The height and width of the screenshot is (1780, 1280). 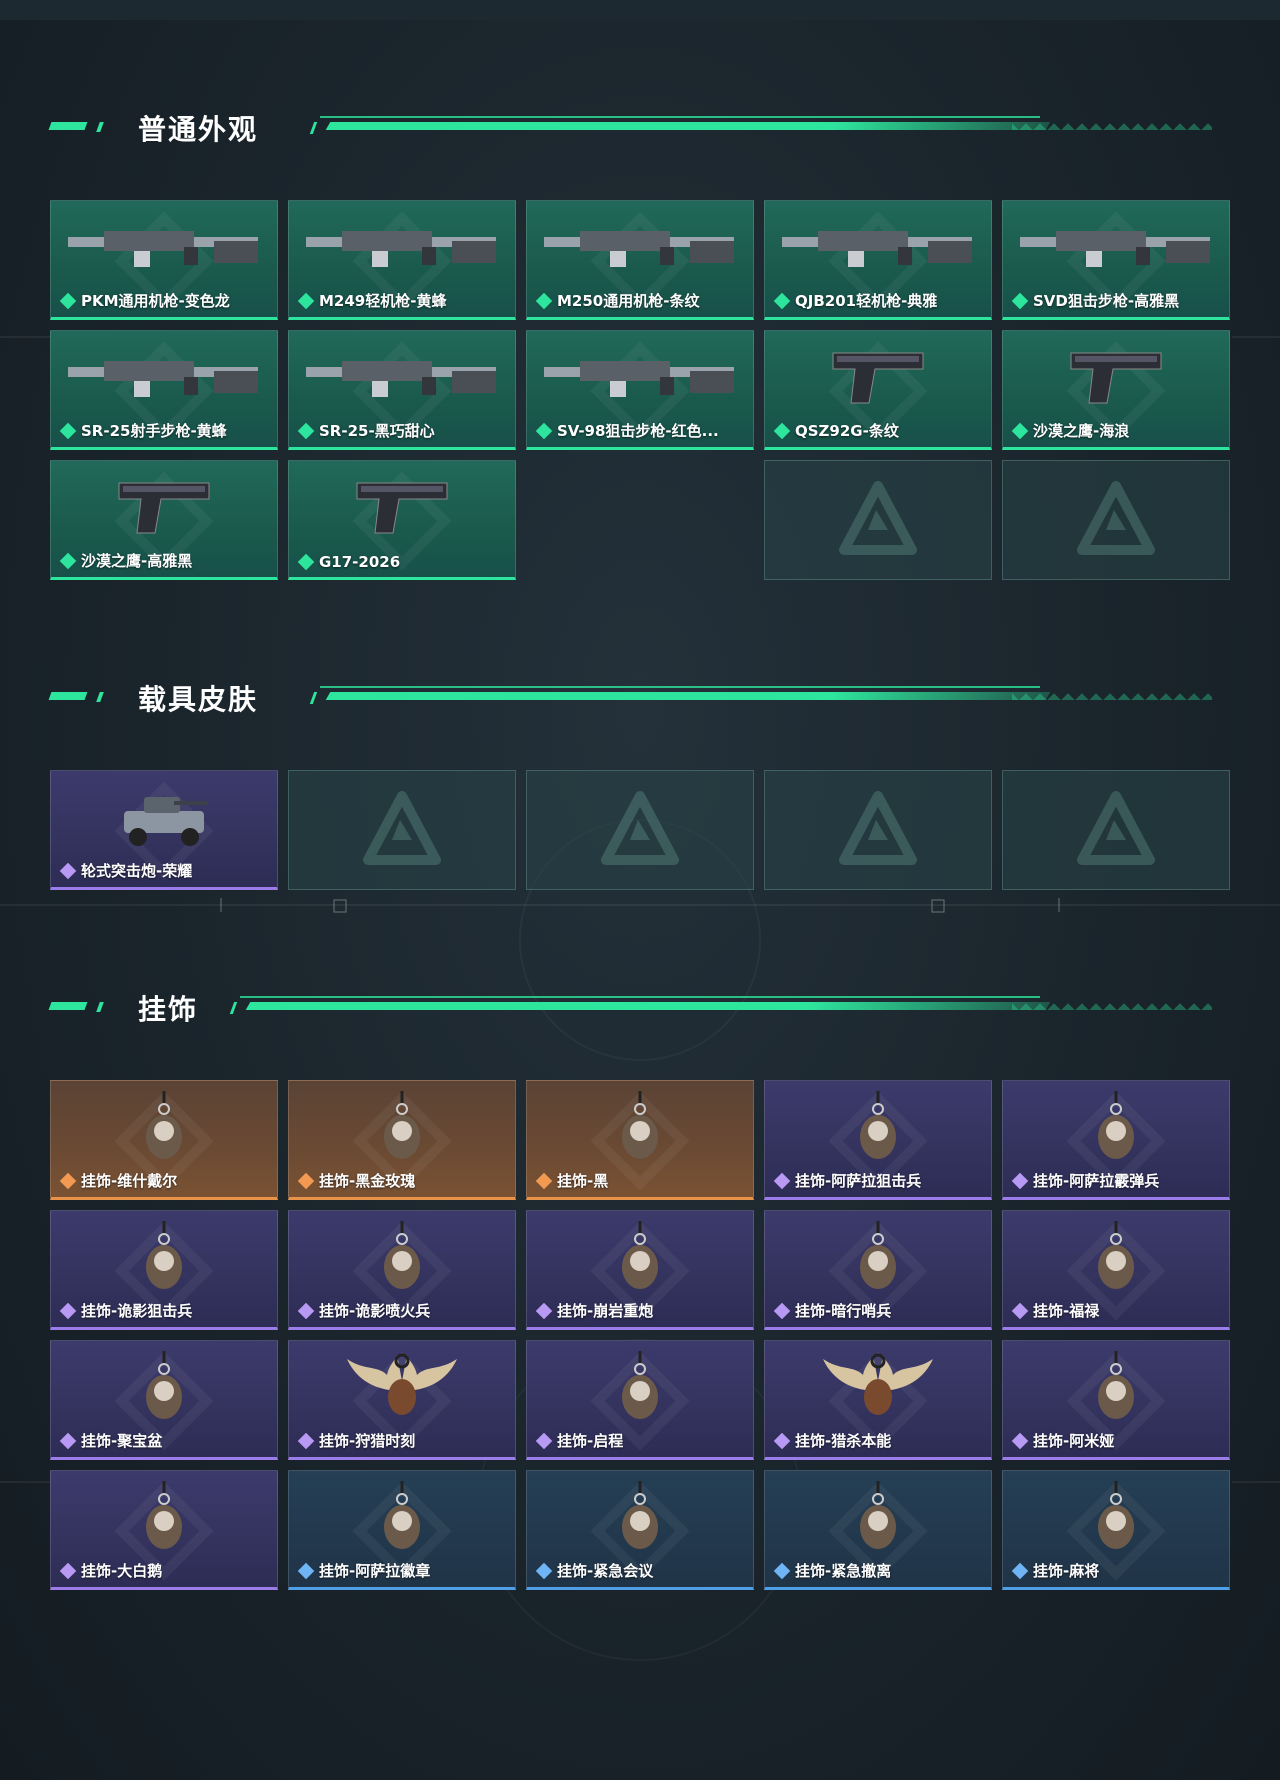 I want to click on item-card: 挂饰-黑金玫瑰, so click(x=402, y=1140).